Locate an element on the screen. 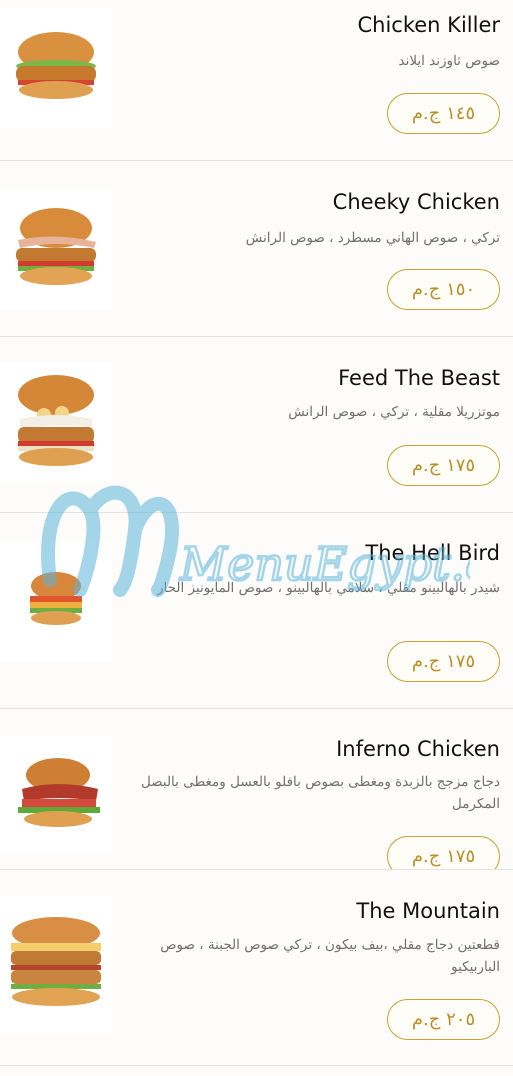  price-button: ١٤٥ ج.م is located at coordinates (443, 113).